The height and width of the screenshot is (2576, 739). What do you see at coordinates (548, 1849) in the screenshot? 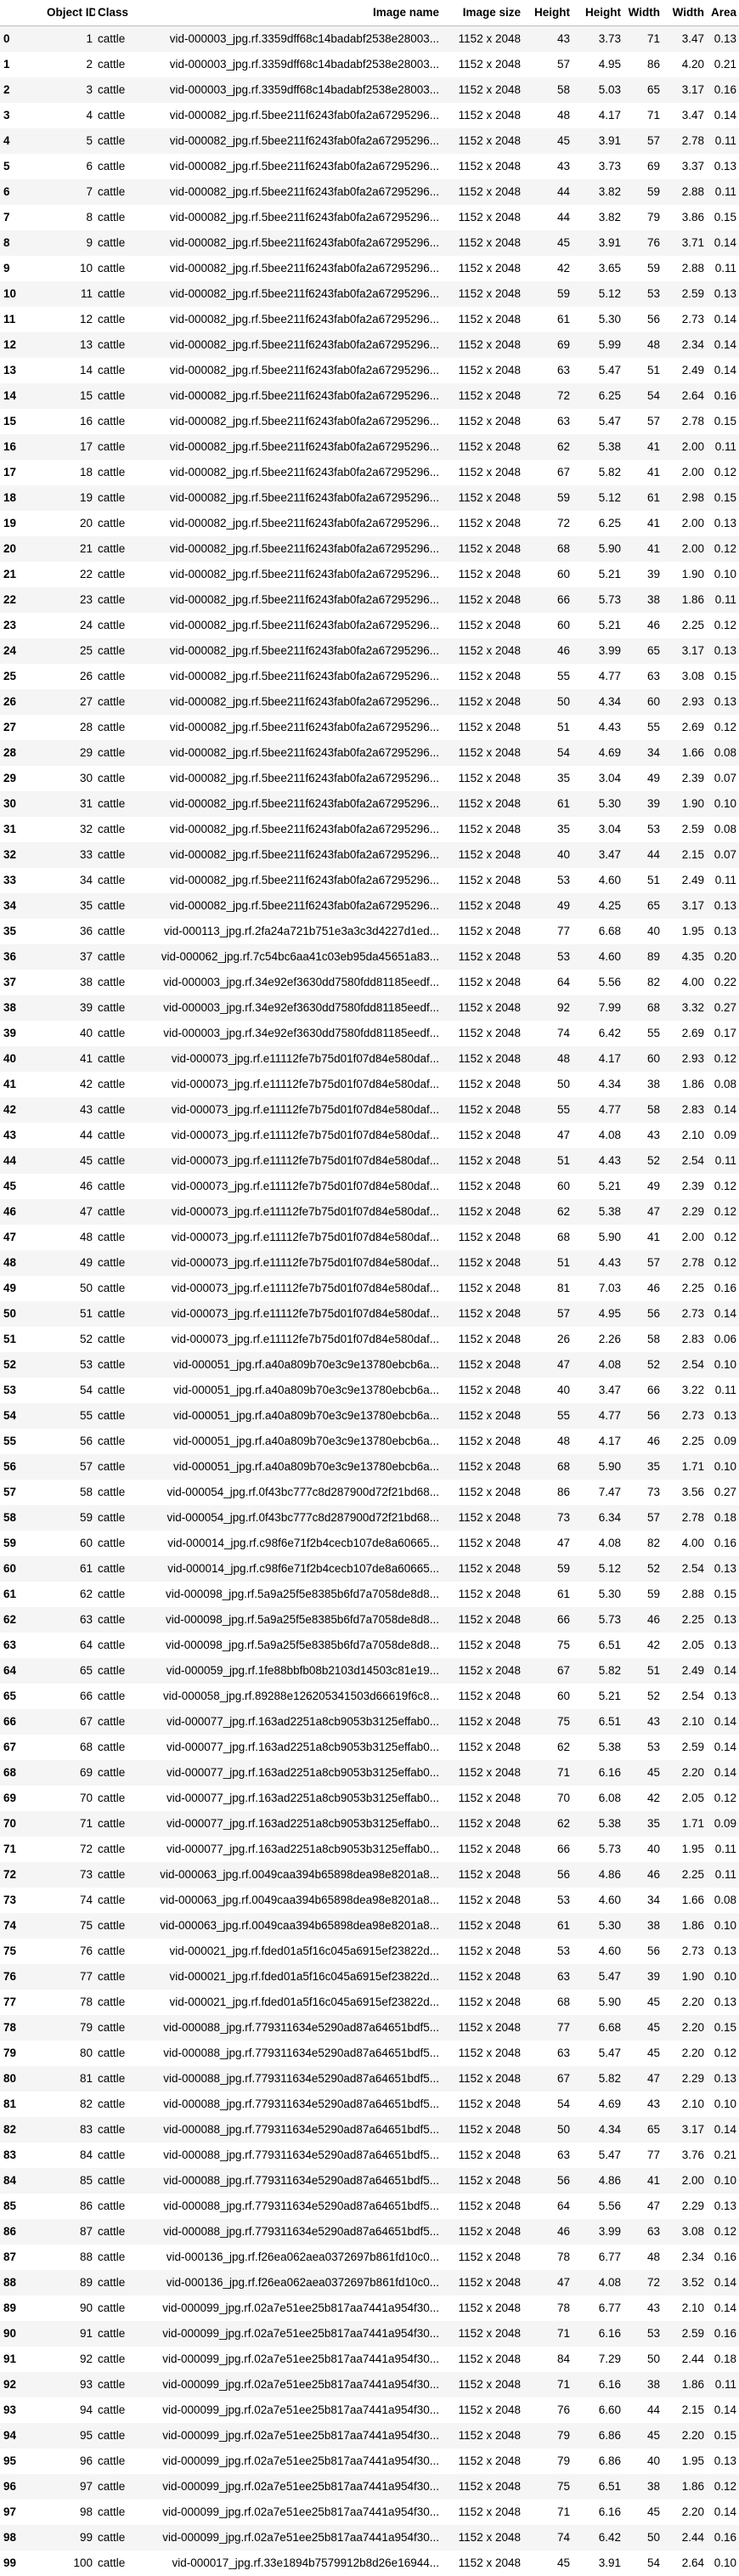
I see `height-px-cell: 66` at bounding box center [548, 1849].